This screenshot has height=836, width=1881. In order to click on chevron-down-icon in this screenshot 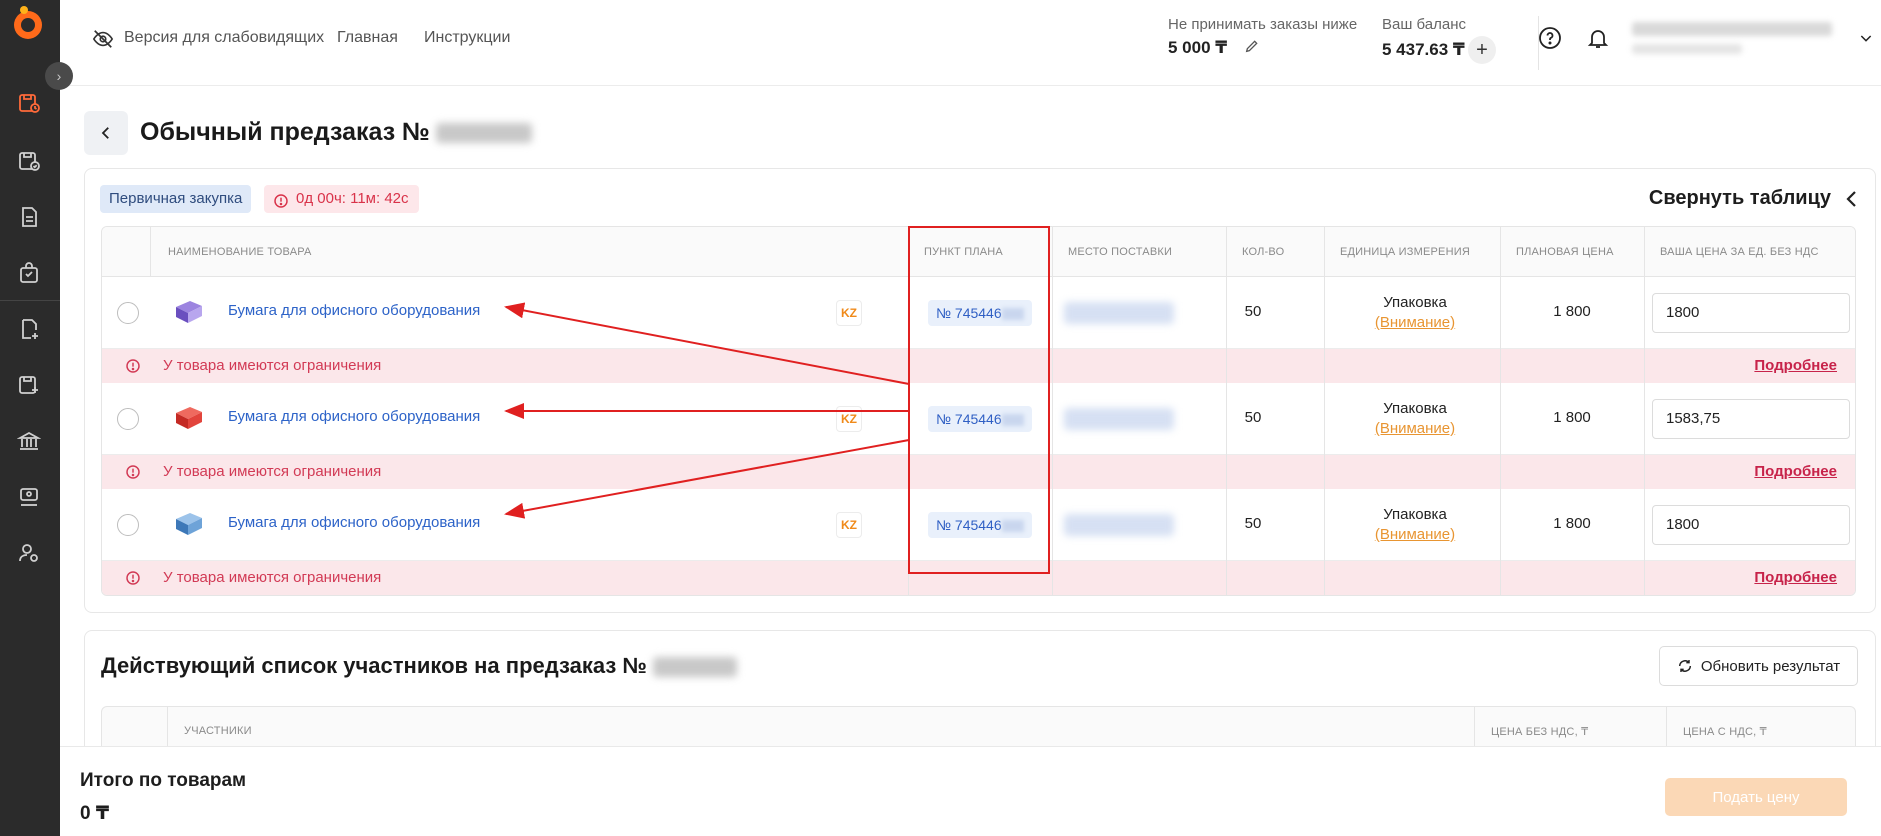, I will do `click(1866, 40)`.